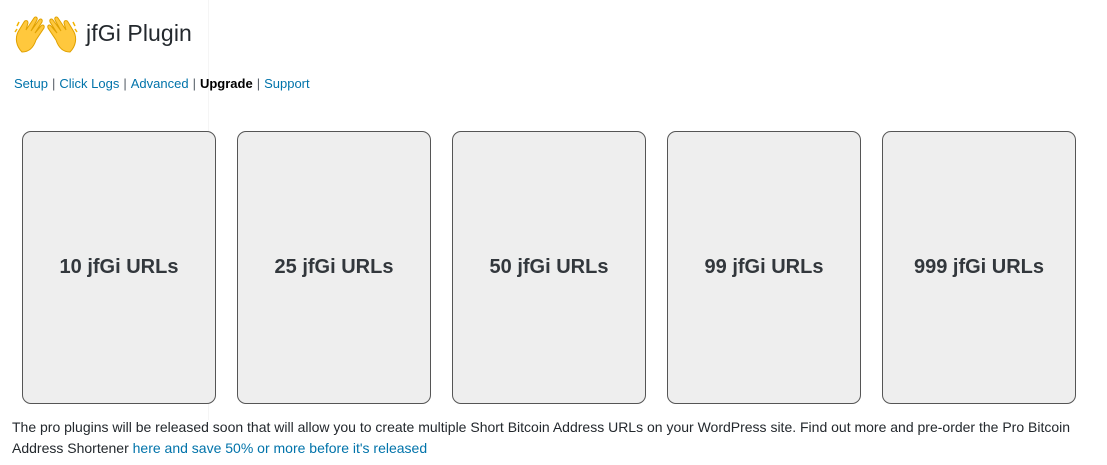  Describe the element at coordinates (139, 32) in the screenshot. I see `page-title: jfGi Plugin` at that location.